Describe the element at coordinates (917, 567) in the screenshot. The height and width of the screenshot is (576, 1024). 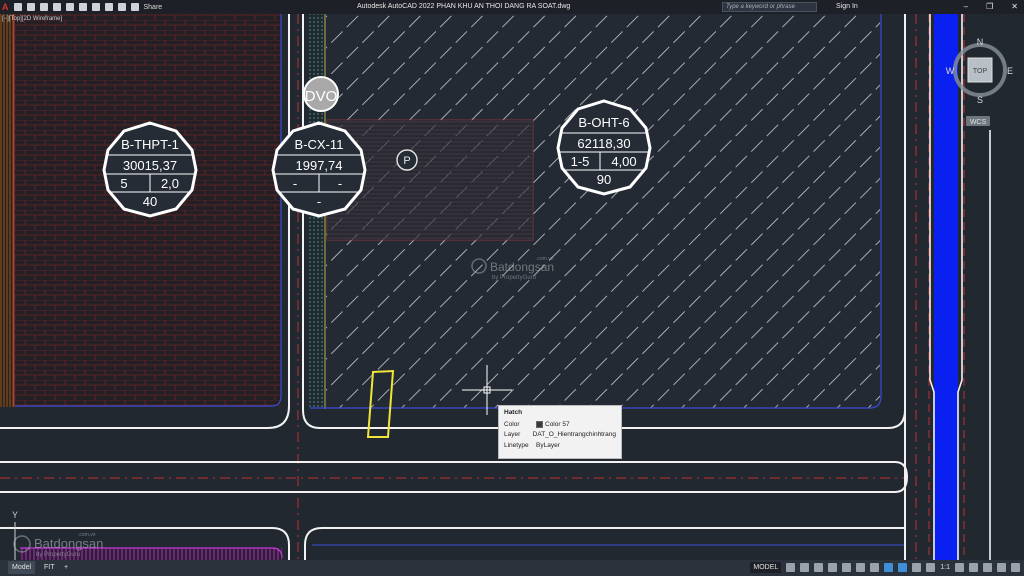
I see `lineweight-icon` at that location.